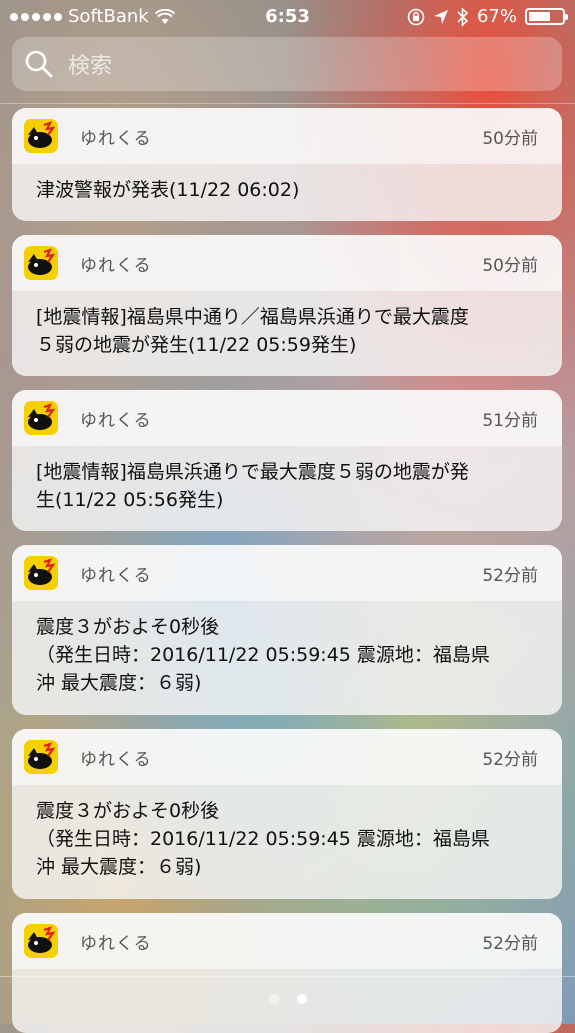  Describe the element at coordinates (539, 16) in the screenshot. I see `battery-fill` at that location.